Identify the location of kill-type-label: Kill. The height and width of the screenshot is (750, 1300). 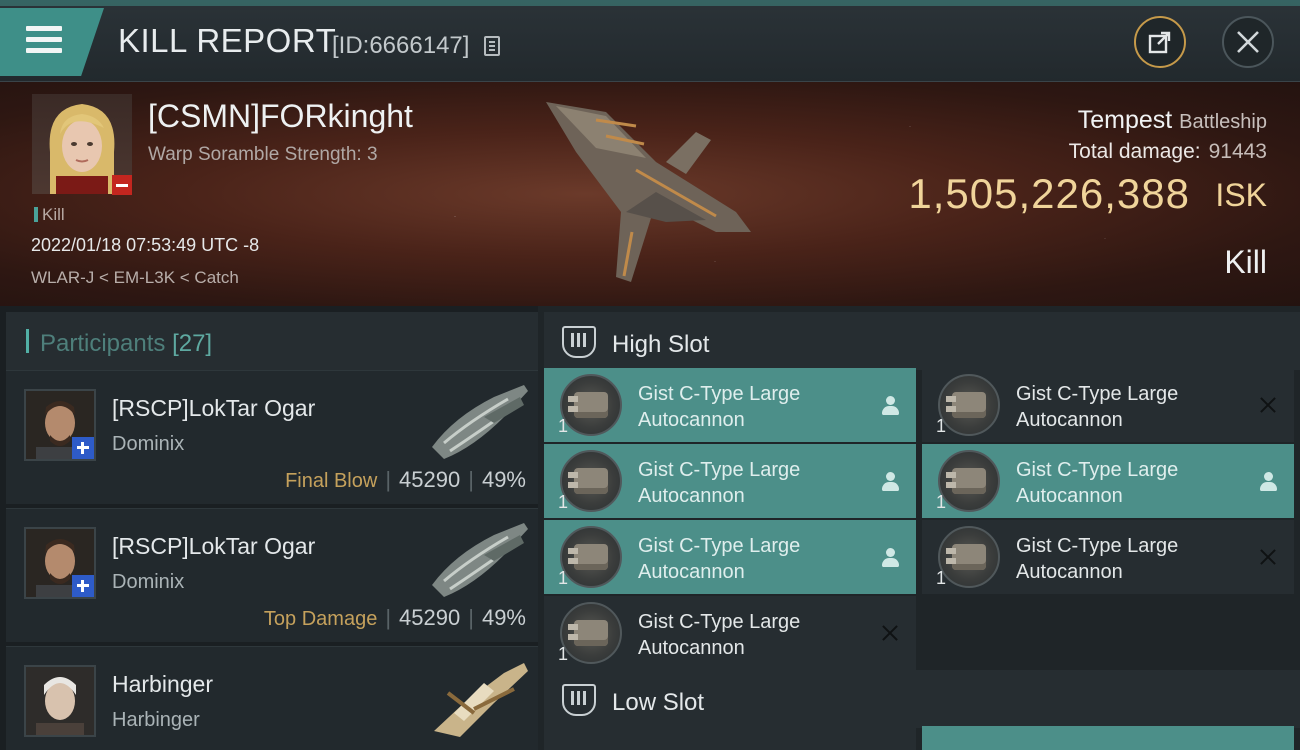
(53, 214).